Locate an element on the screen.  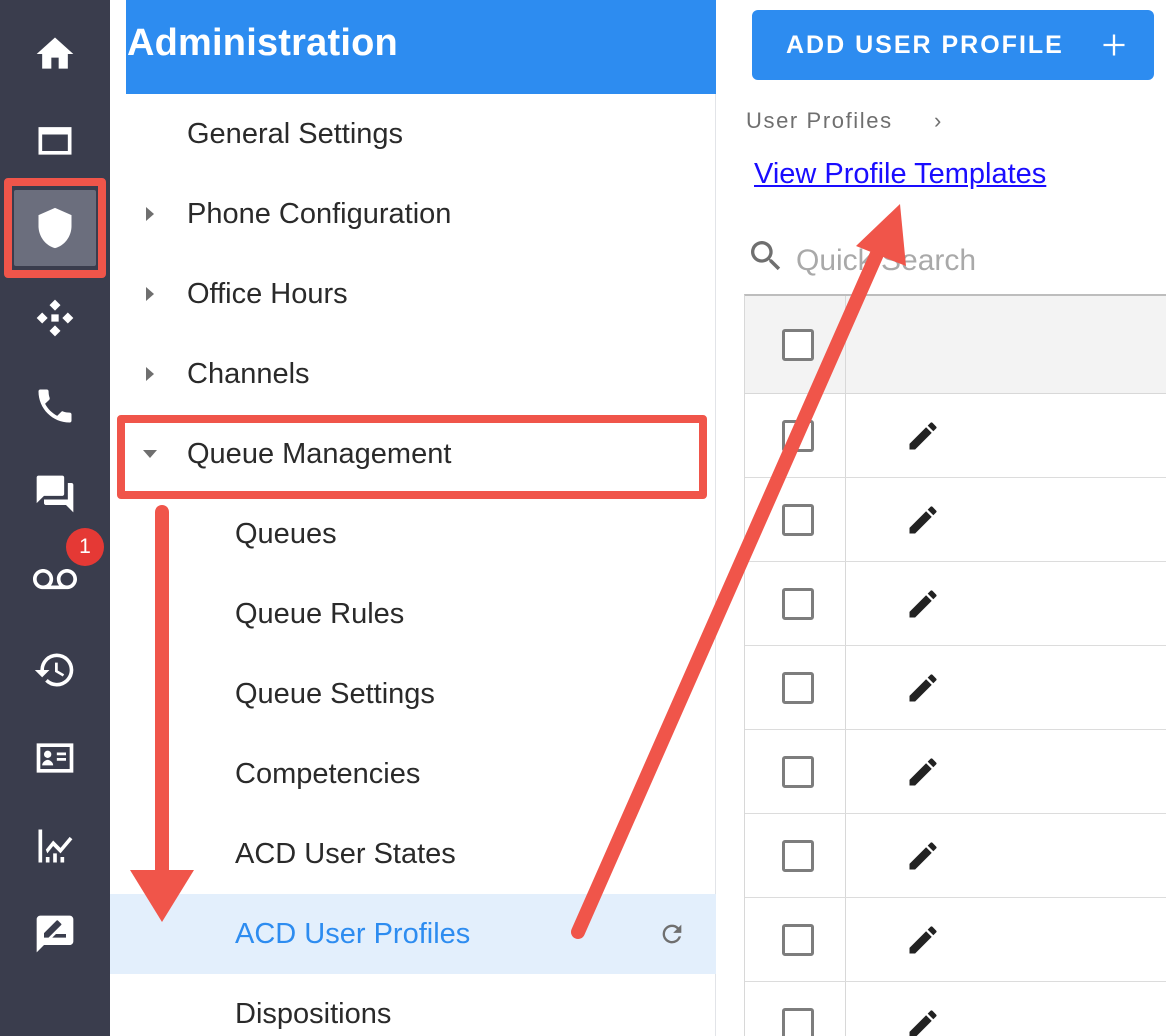
nav-subitem-label: Queues is located at coordinates (286, 533).